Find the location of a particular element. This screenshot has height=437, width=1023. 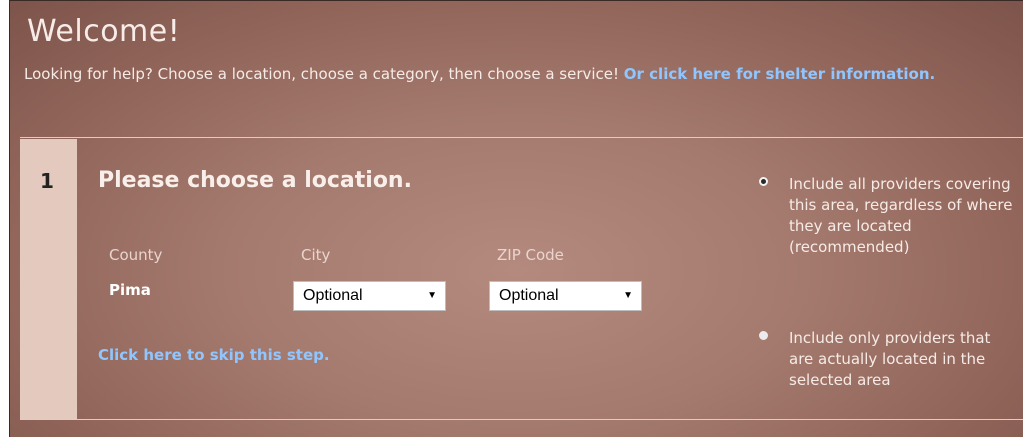

radio-all-providers is located at coordinates (763, 181).